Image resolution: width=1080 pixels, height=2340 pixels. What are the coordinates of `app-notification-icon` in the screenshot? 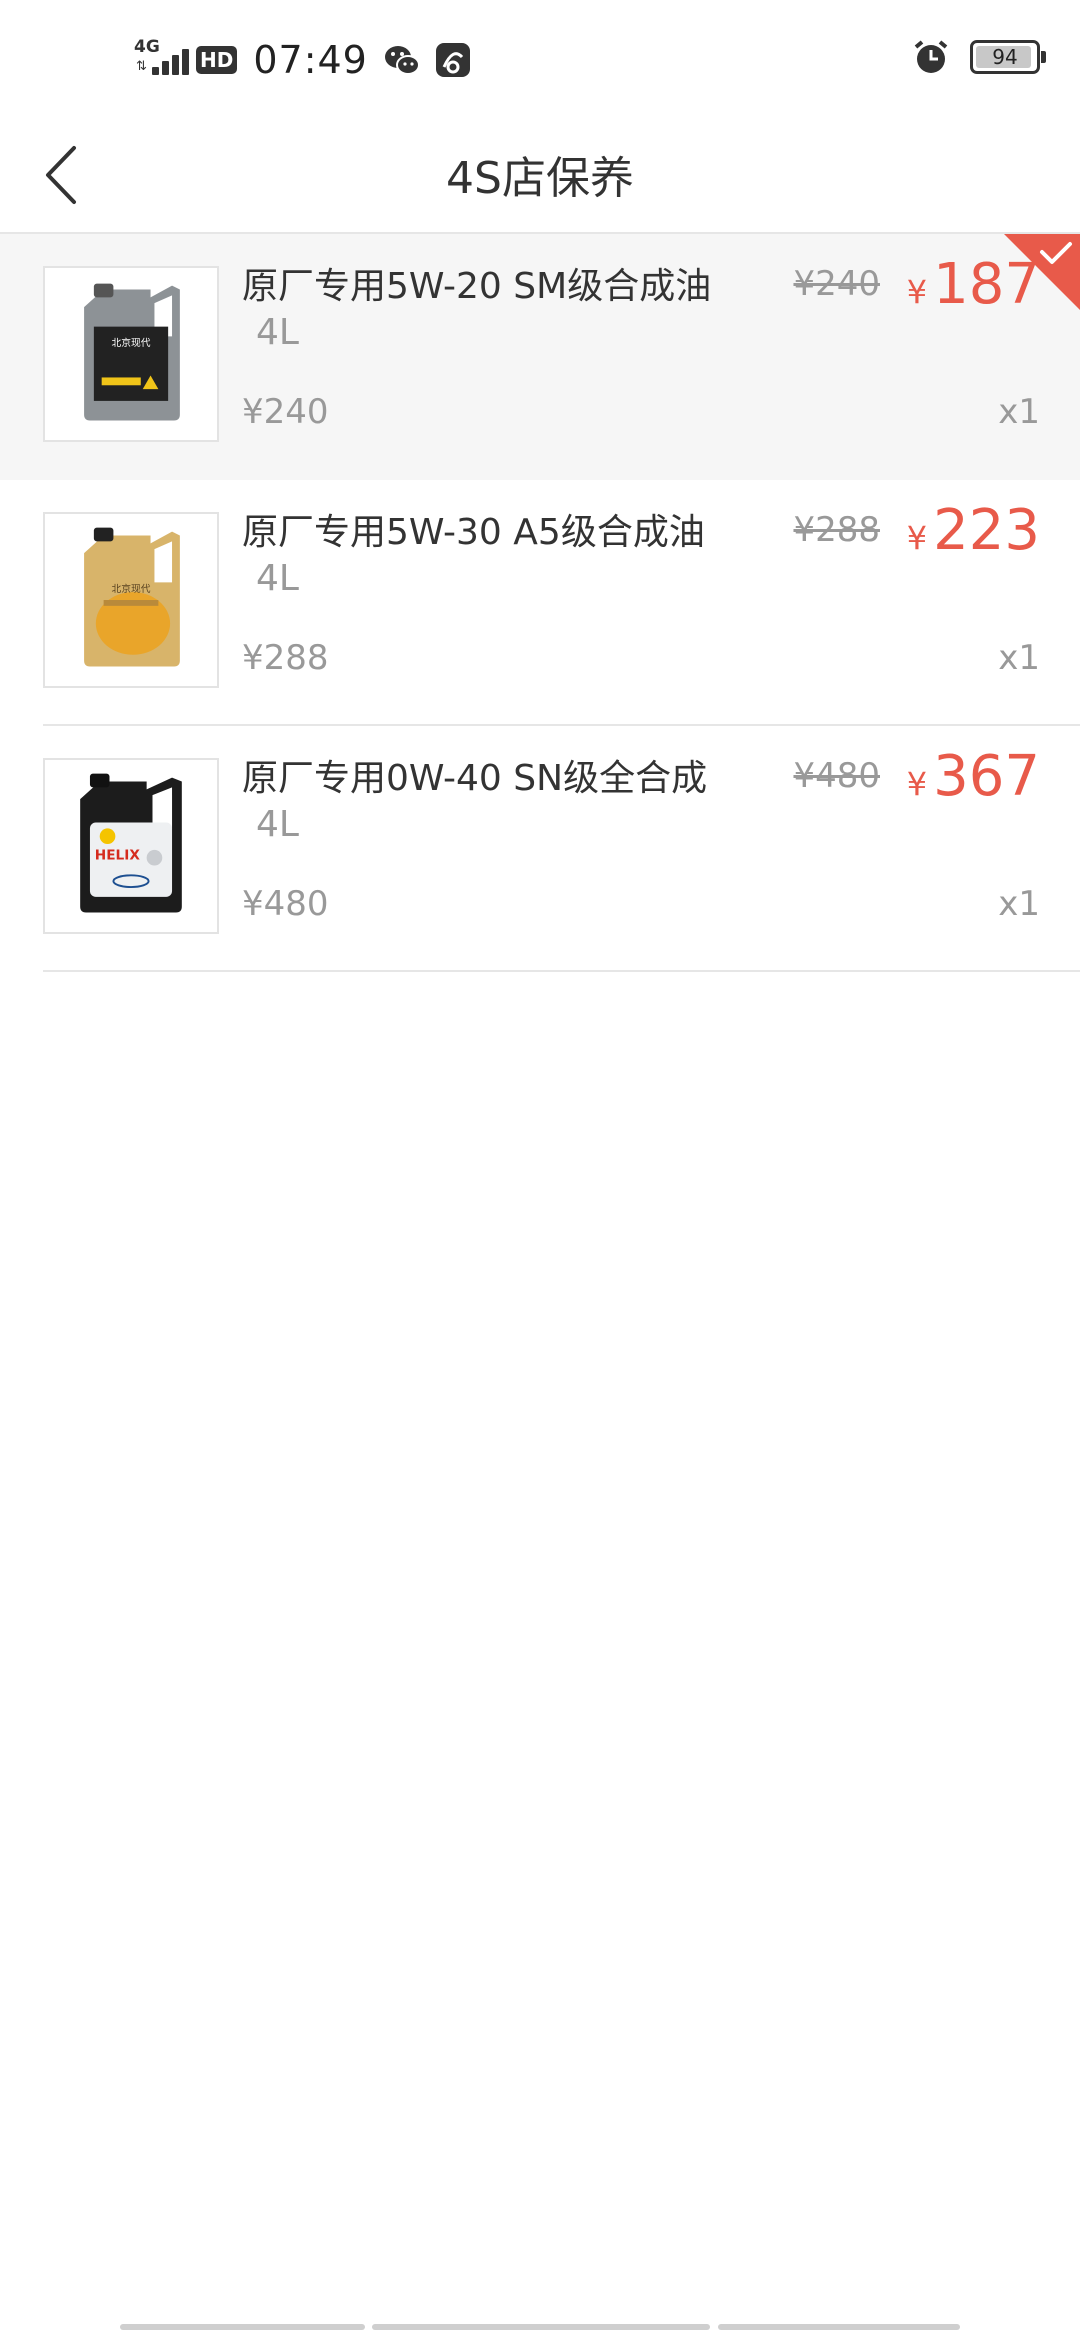 It's located at (452, 60).